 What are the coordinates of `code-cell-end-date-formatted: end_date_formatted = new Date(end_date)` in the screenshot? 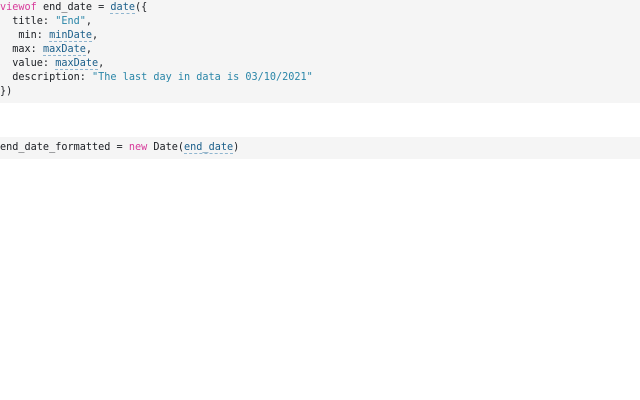 It's located at (320, 148).